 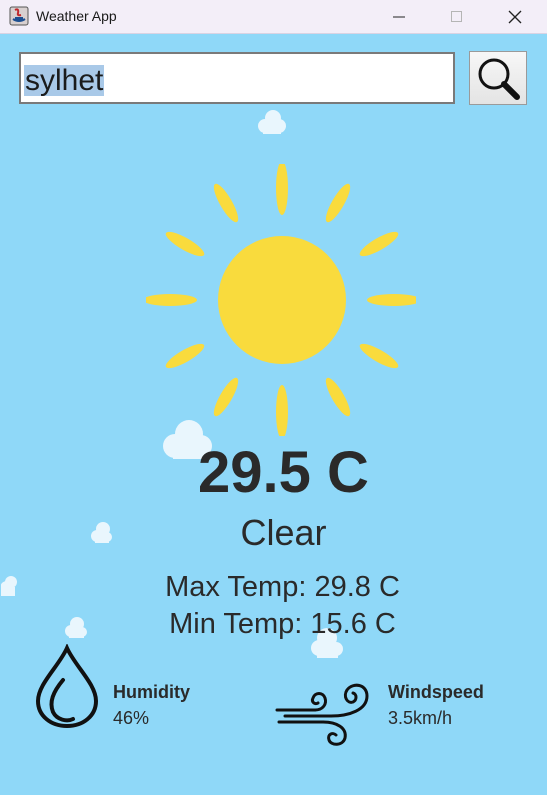 I want to click on search-button, so click(x=498, y=78).